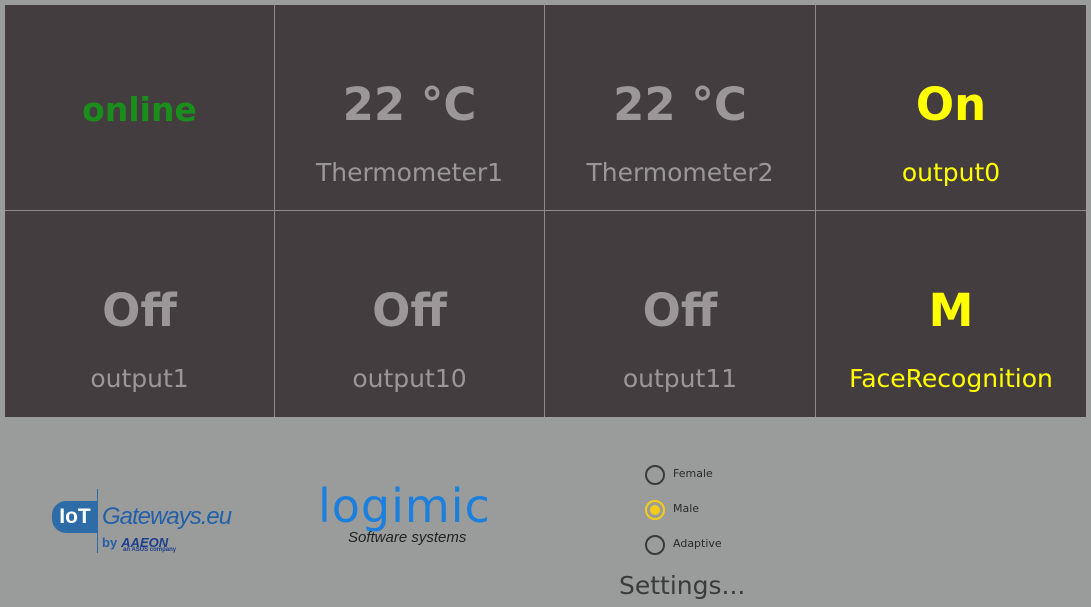  What do you see at coordinates (409, 172) in the screenshot?
I see `thermometer1-label: Thermometer1` at bounding box center [409, 172].